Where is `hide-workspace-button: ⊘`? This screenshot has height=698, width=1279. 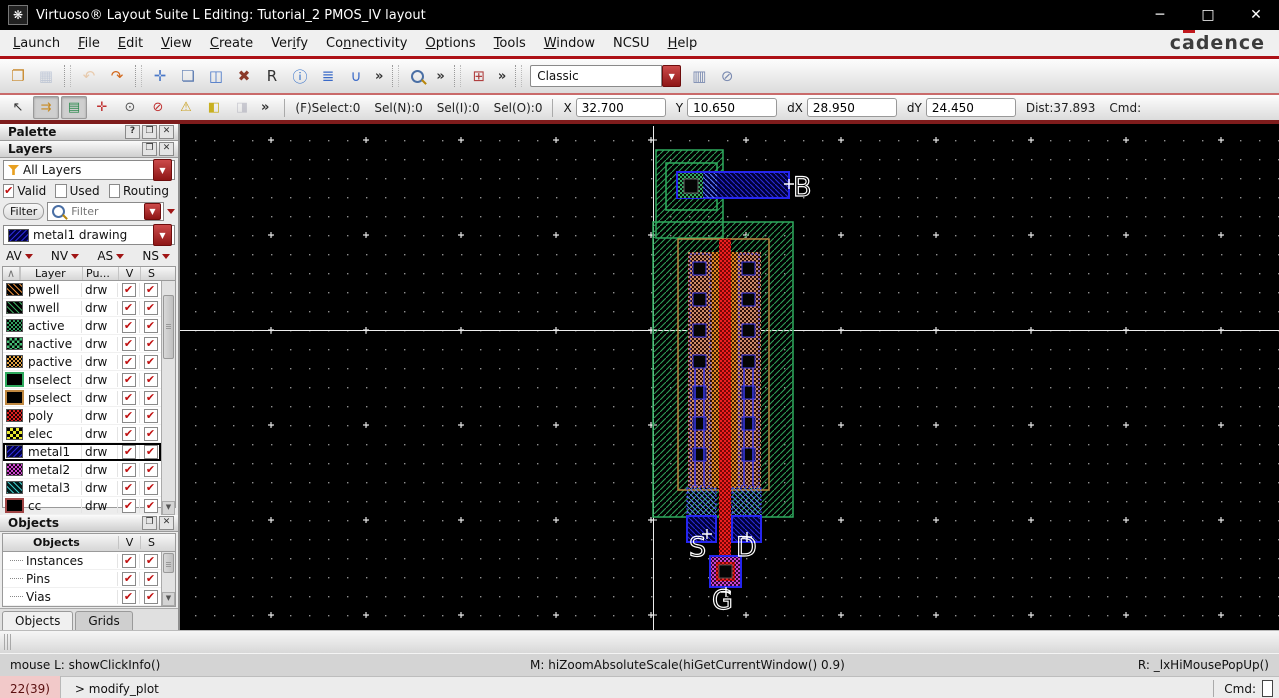
hide-workspace-button: ⊘ is located at coordinates (727, 76).